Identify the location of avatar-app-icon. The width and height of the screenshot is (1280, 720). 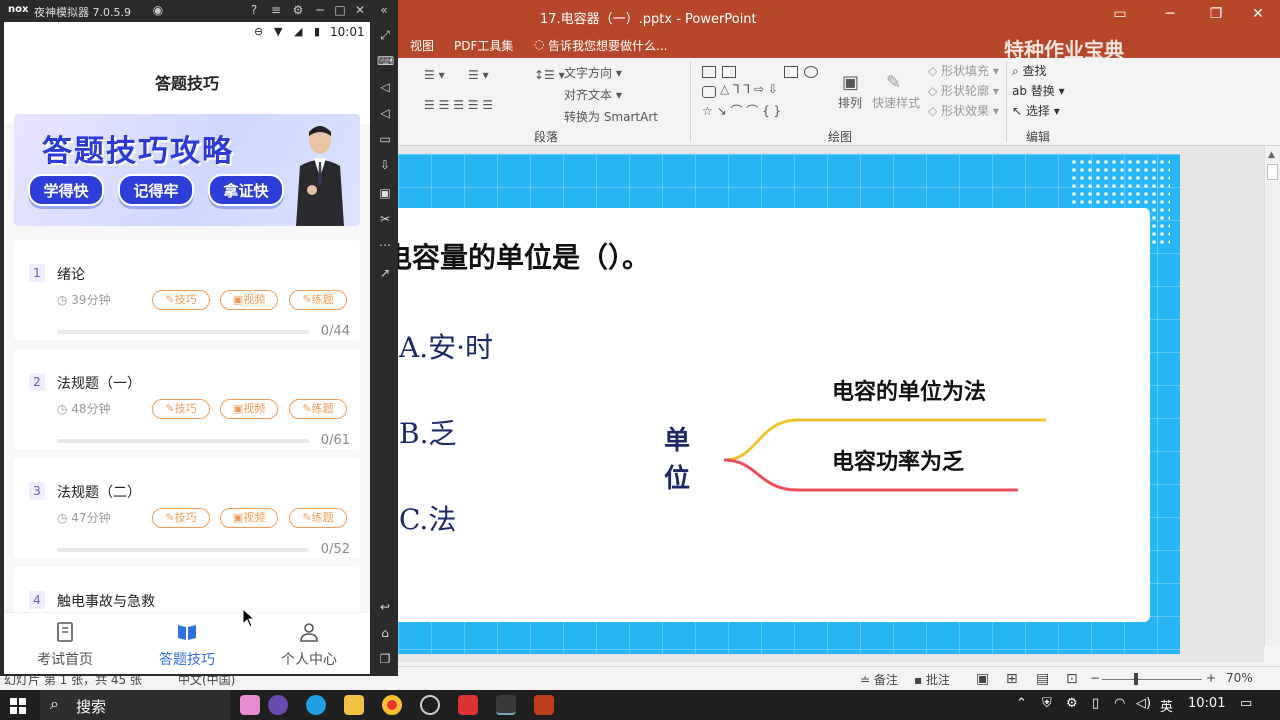
(250, 705).